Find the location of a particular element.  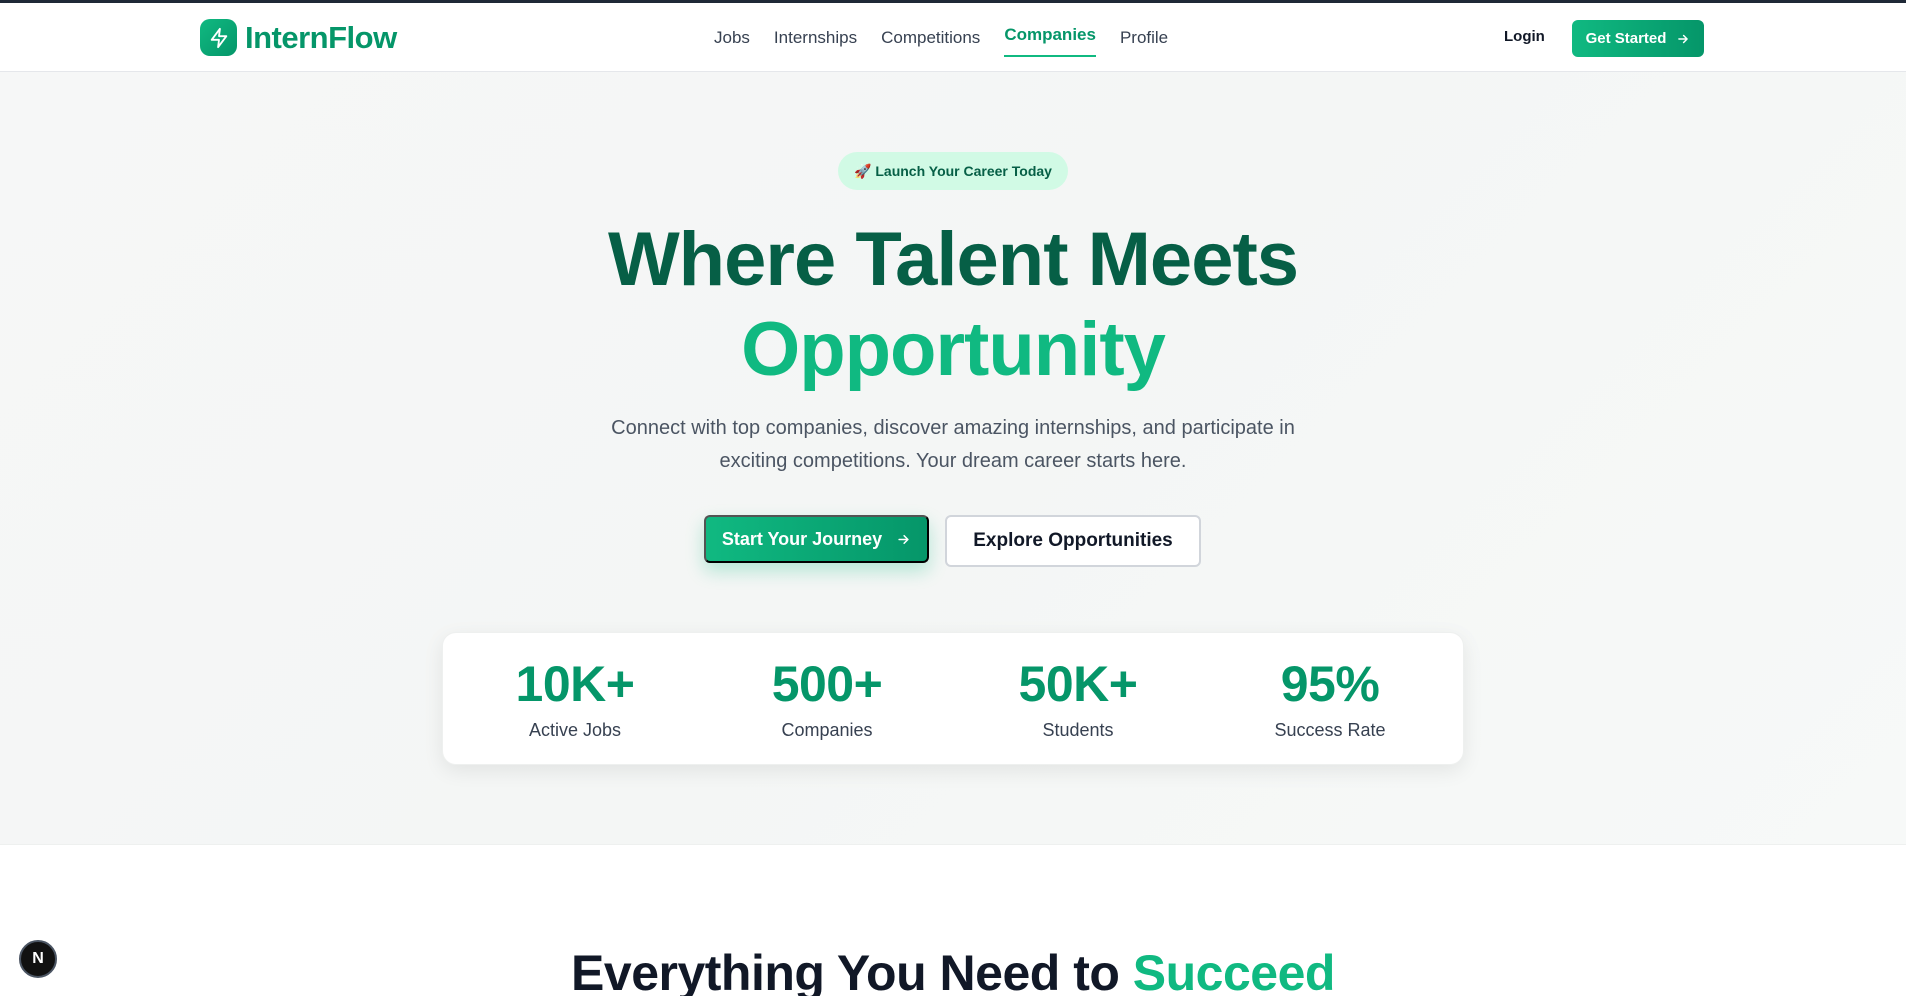

launch-badge: 🚀 Launch Your Career Today is located at coordinates (953, 171).